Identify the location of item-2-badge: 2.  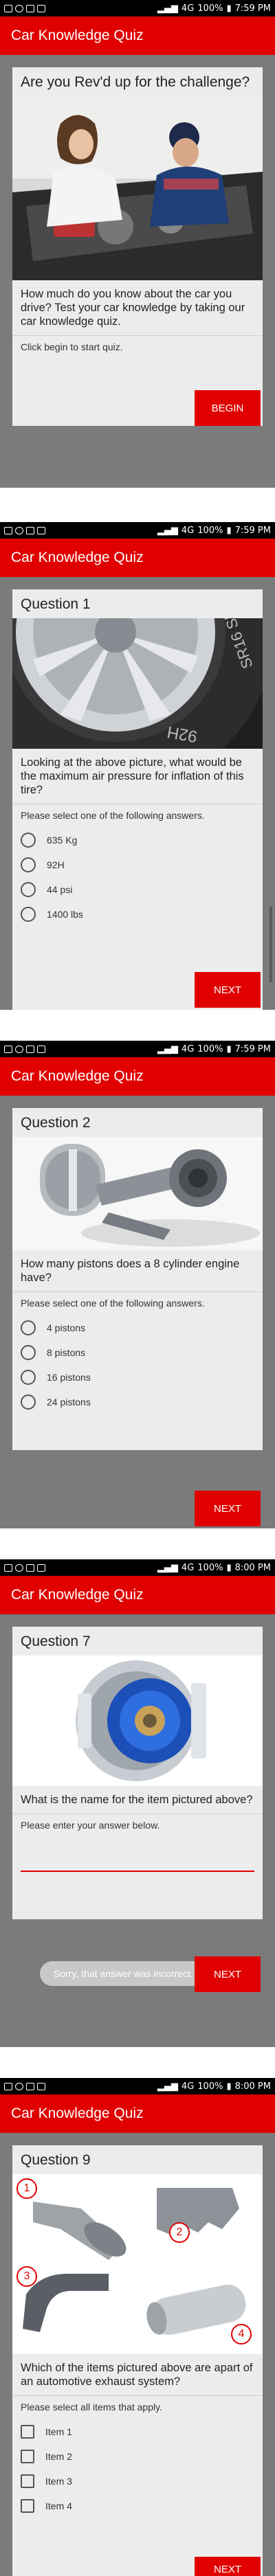
(180, 2232).